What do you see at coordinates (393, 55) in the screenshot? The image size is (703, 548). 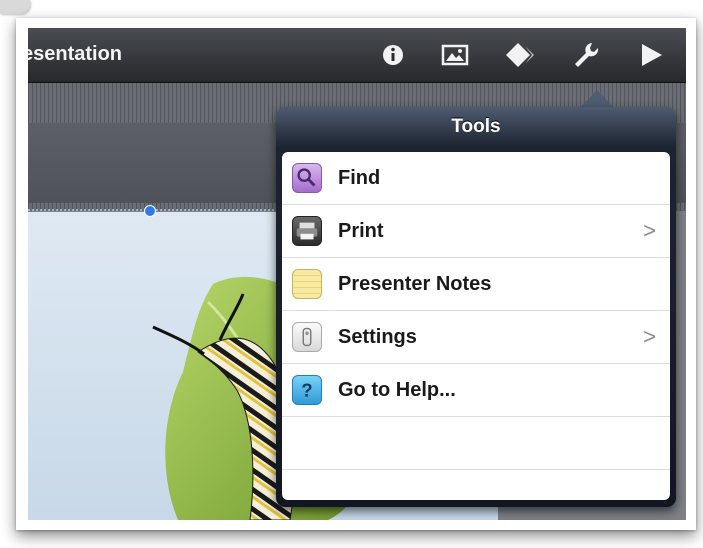 I see `info-icon` at bounding box center [393, 55].